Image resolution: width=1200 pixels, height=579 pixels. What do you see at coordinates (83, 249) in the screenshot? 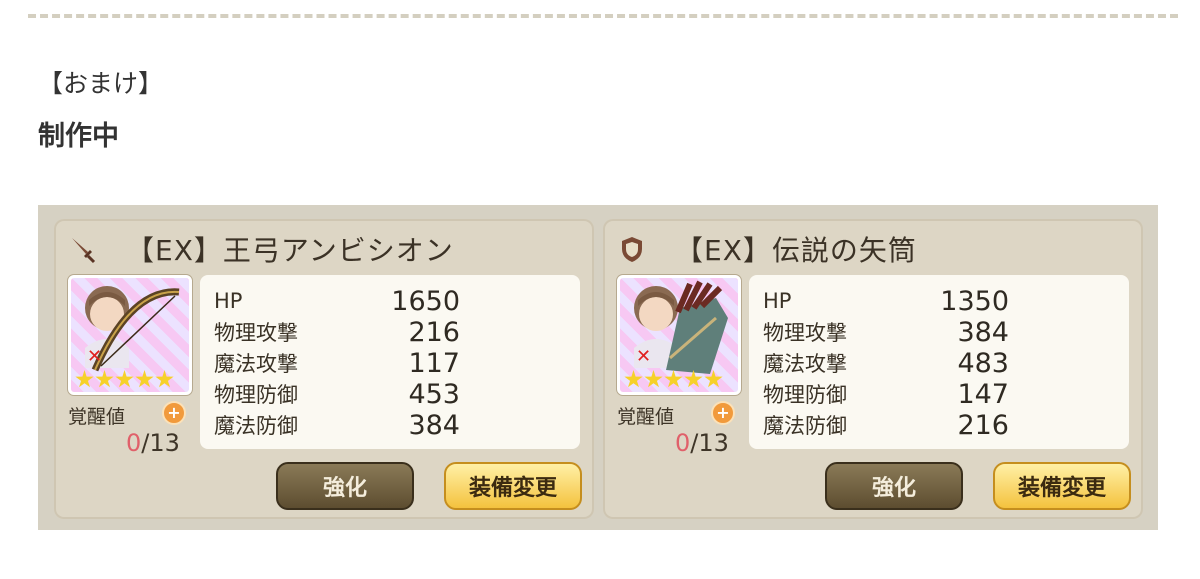
I see `sword-icon` at bounding box center [83, 249].